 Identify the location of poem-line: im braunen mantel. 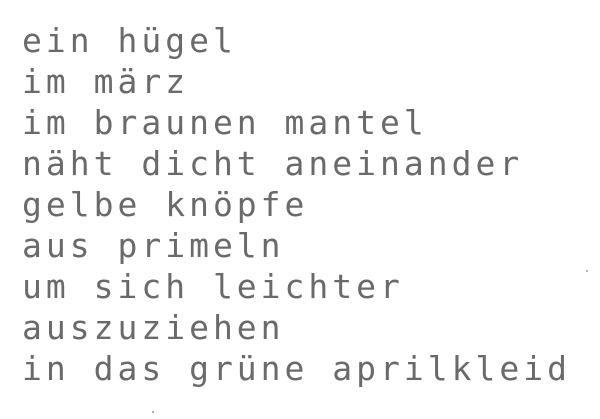
(225, 122).